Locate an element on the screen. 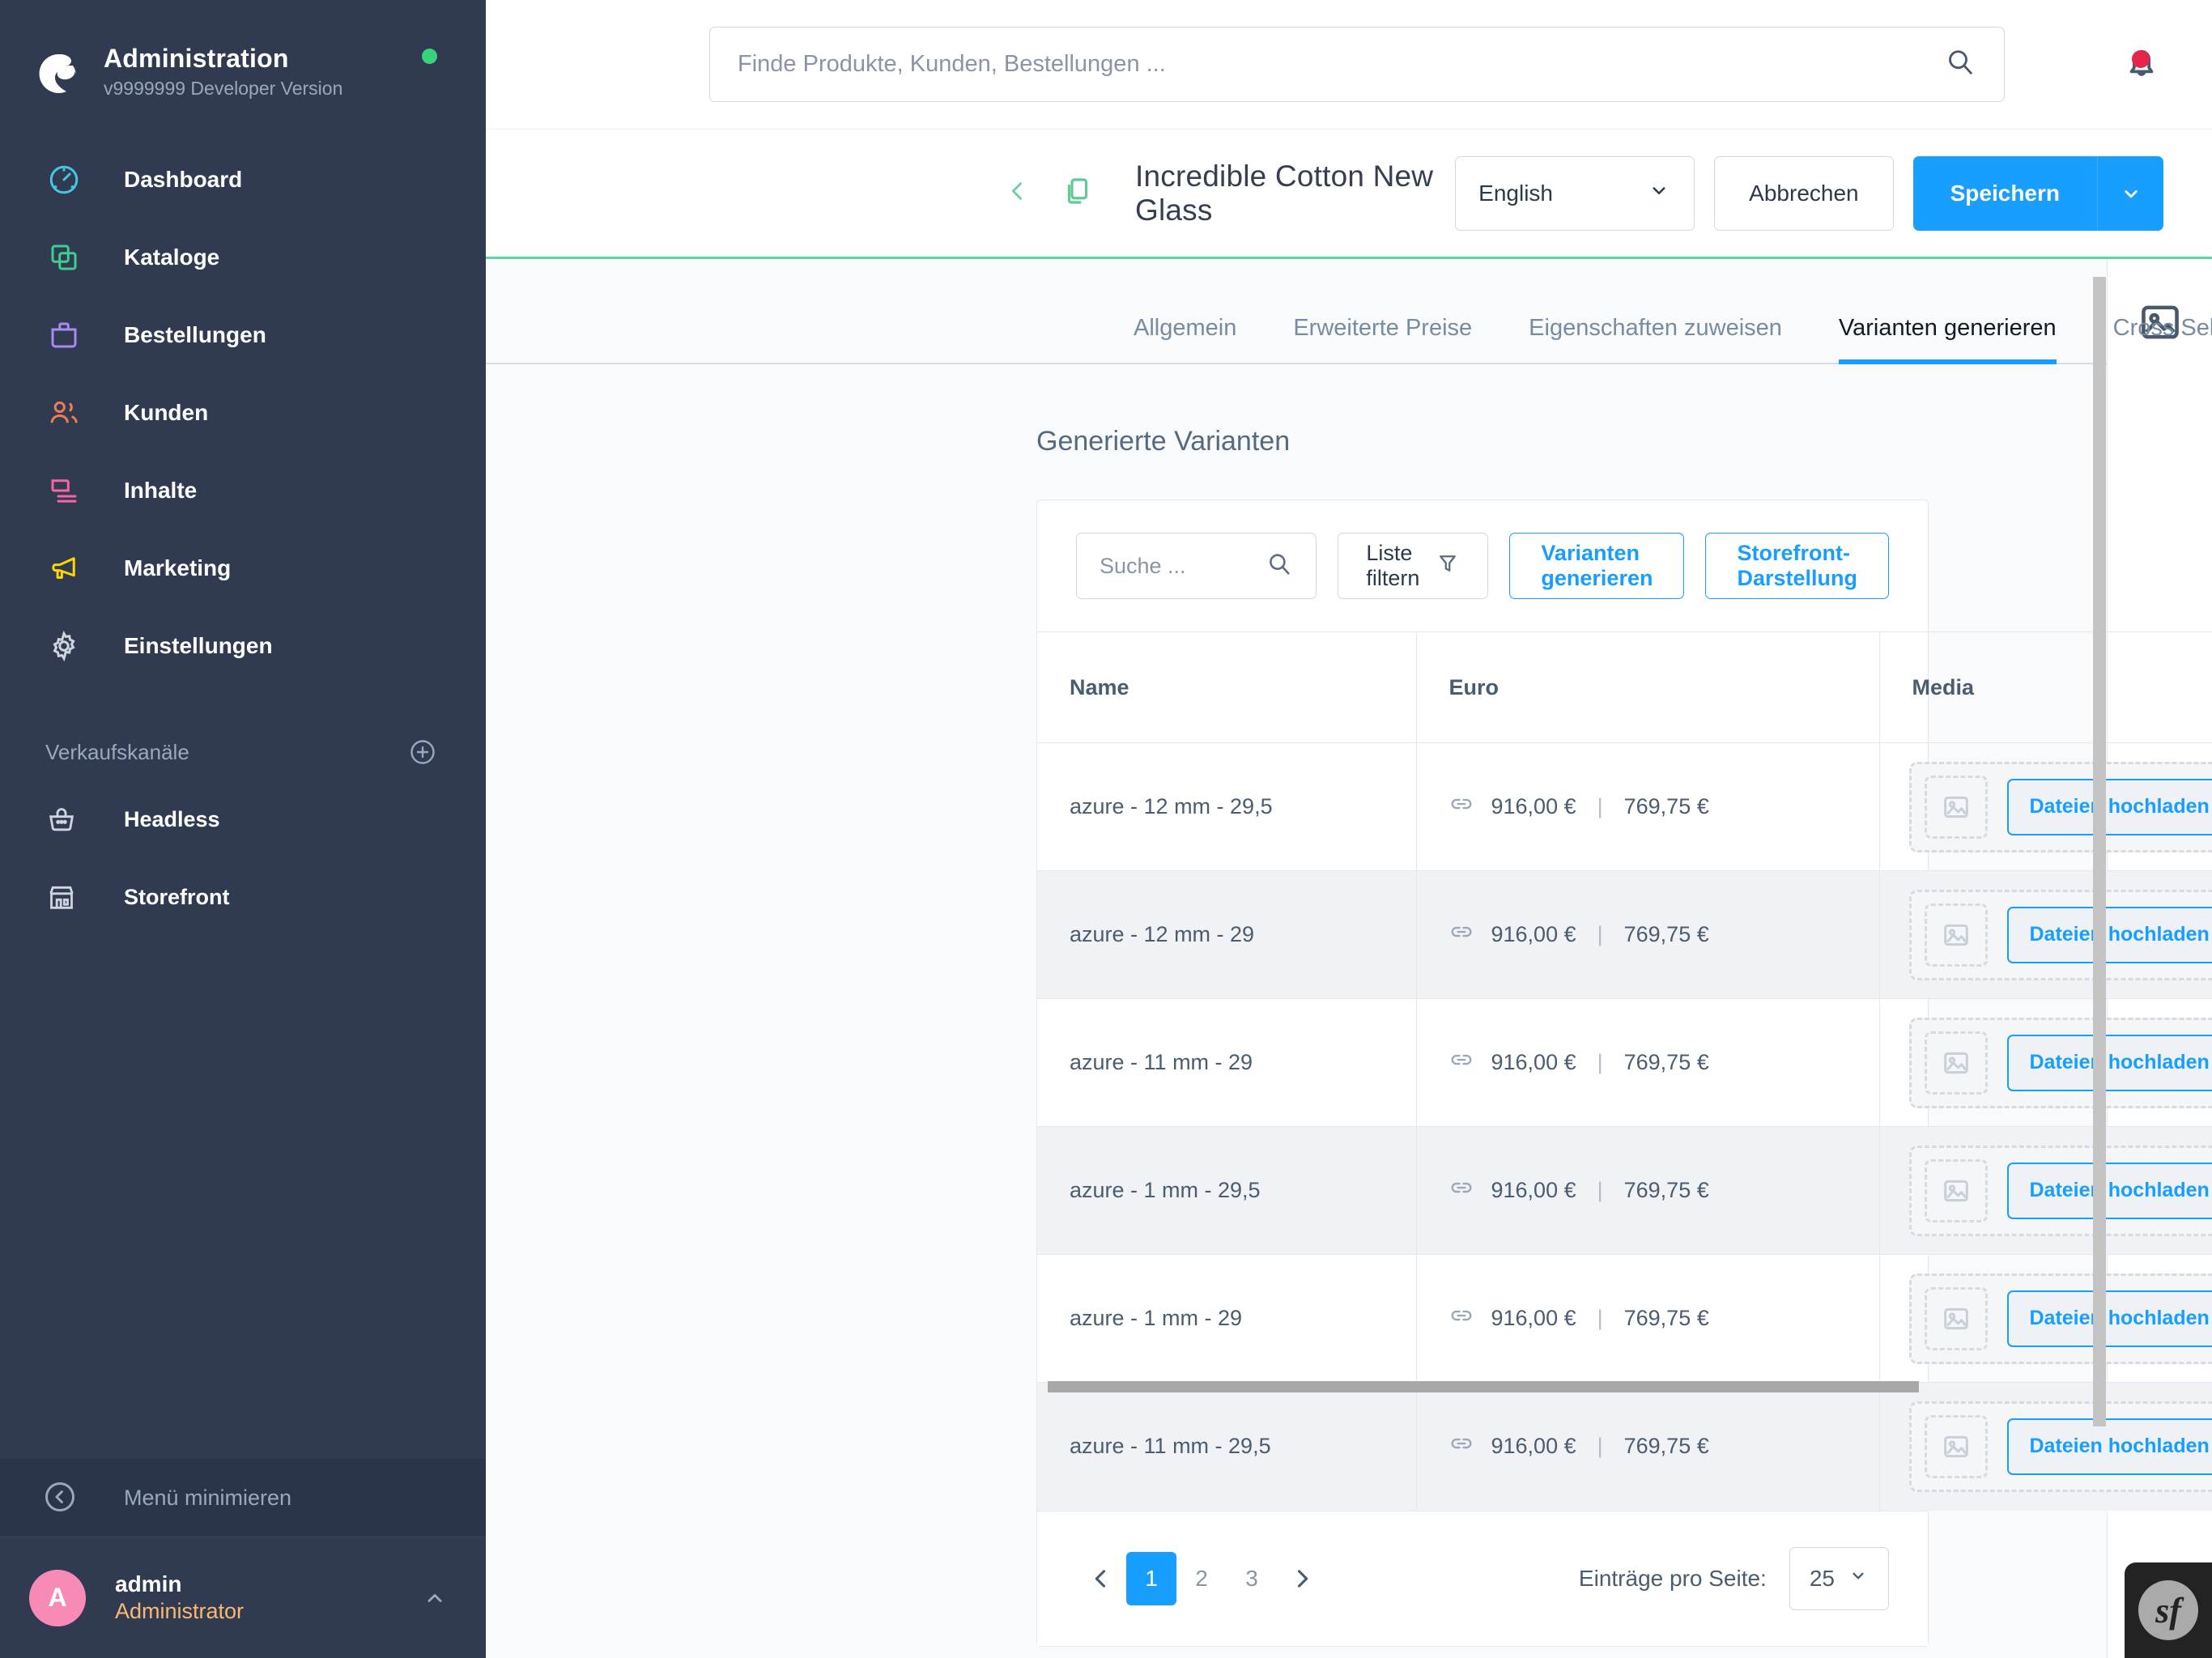  cancel-button: Abbrechen is located at coordinates (1804, 193).